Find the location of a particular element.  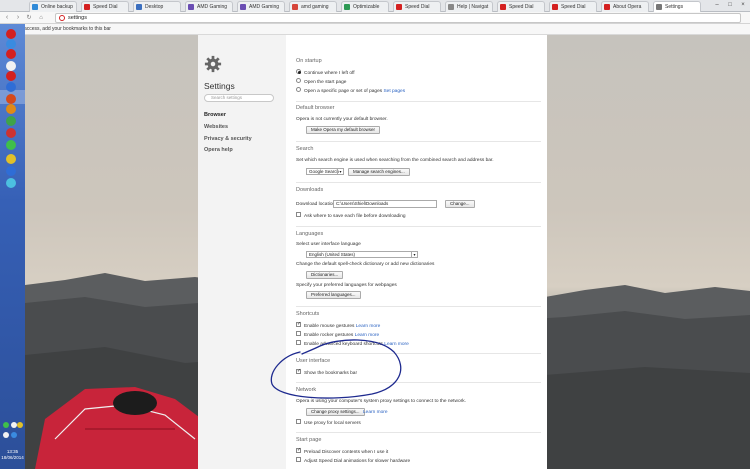

gear-icon is located at coordinates (213, 64).